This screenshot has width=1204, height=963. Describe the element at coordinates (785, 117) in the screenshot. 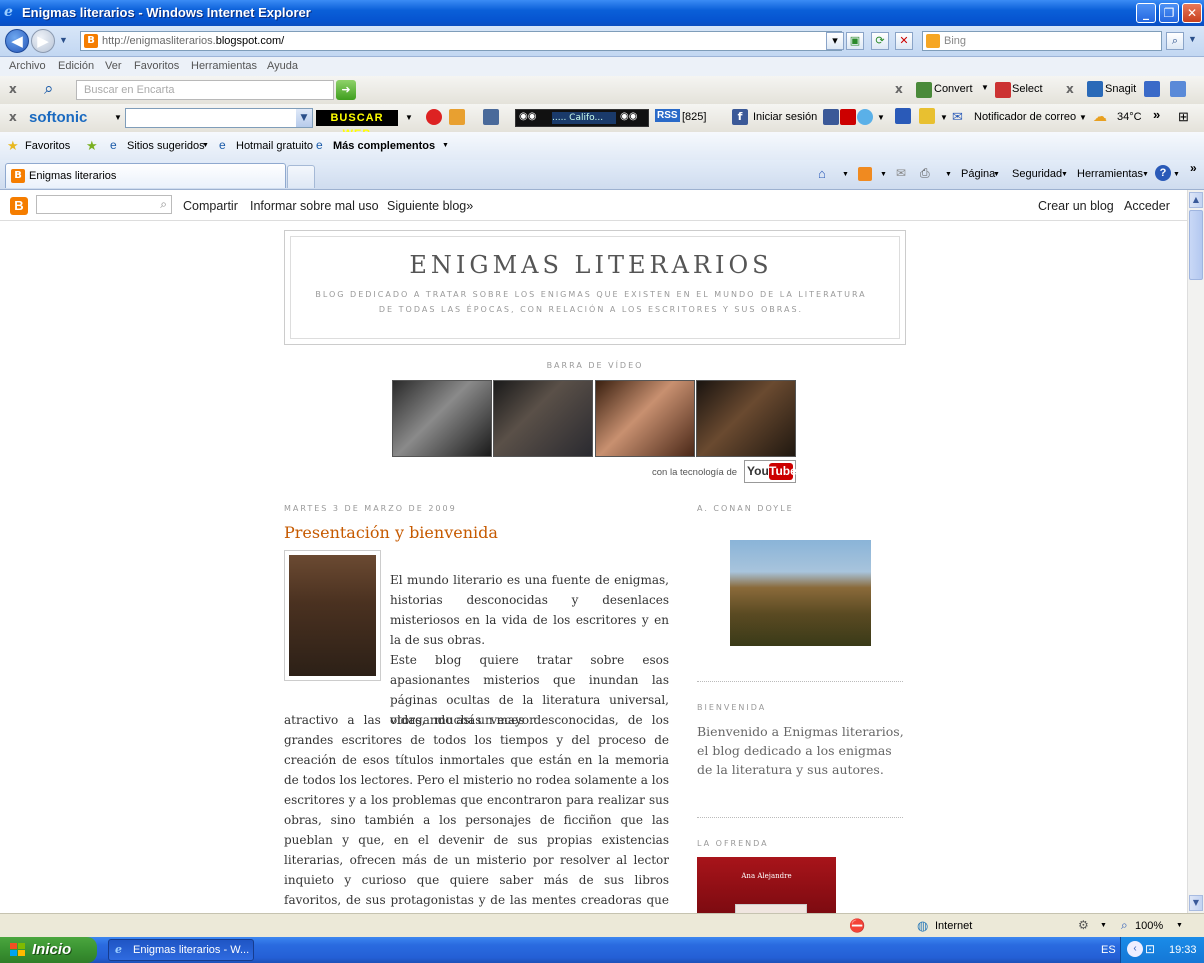

I see `login-button: Iniciar sesión` at that location.